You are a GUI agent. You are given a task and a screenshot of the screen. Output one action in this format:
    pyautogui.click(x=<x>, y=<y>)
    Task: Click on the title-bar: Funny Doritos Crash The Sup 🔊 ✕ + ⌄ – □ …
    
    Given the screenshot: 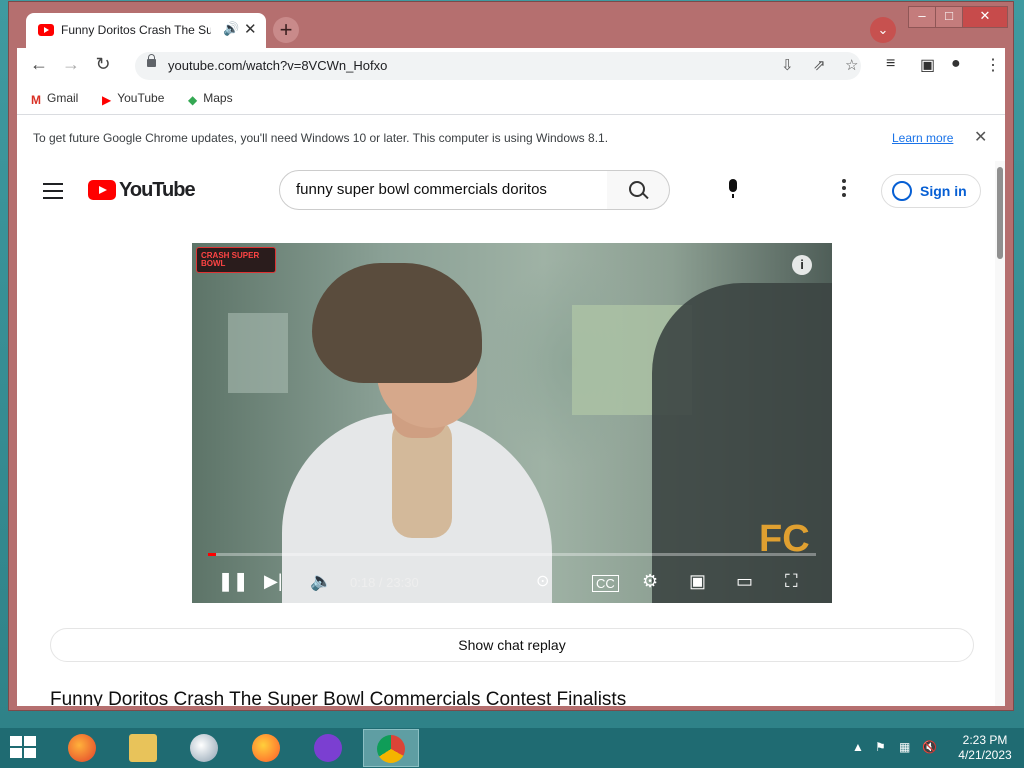 What is the action you would take?
    pyautogui.click(x=511, y=25)
    